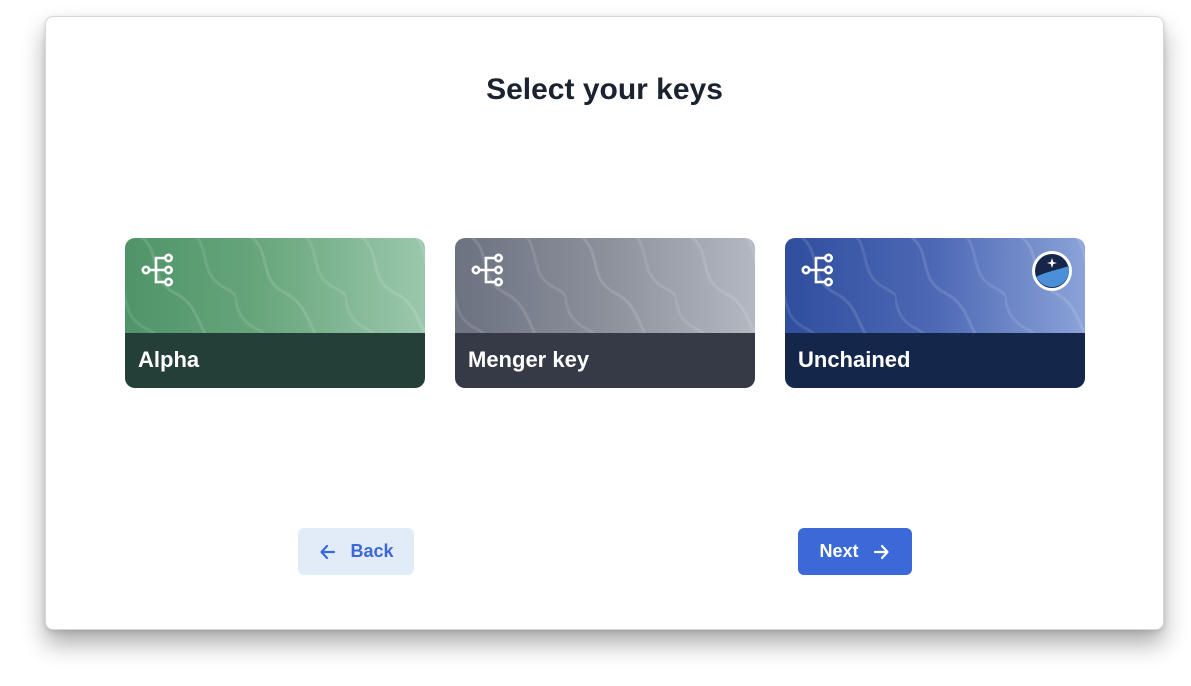 This screenshot has width=1191, height=686. Describe the element at coordinates (328, 551) in the screenshot. I see `arrow-left-icon` at that location.